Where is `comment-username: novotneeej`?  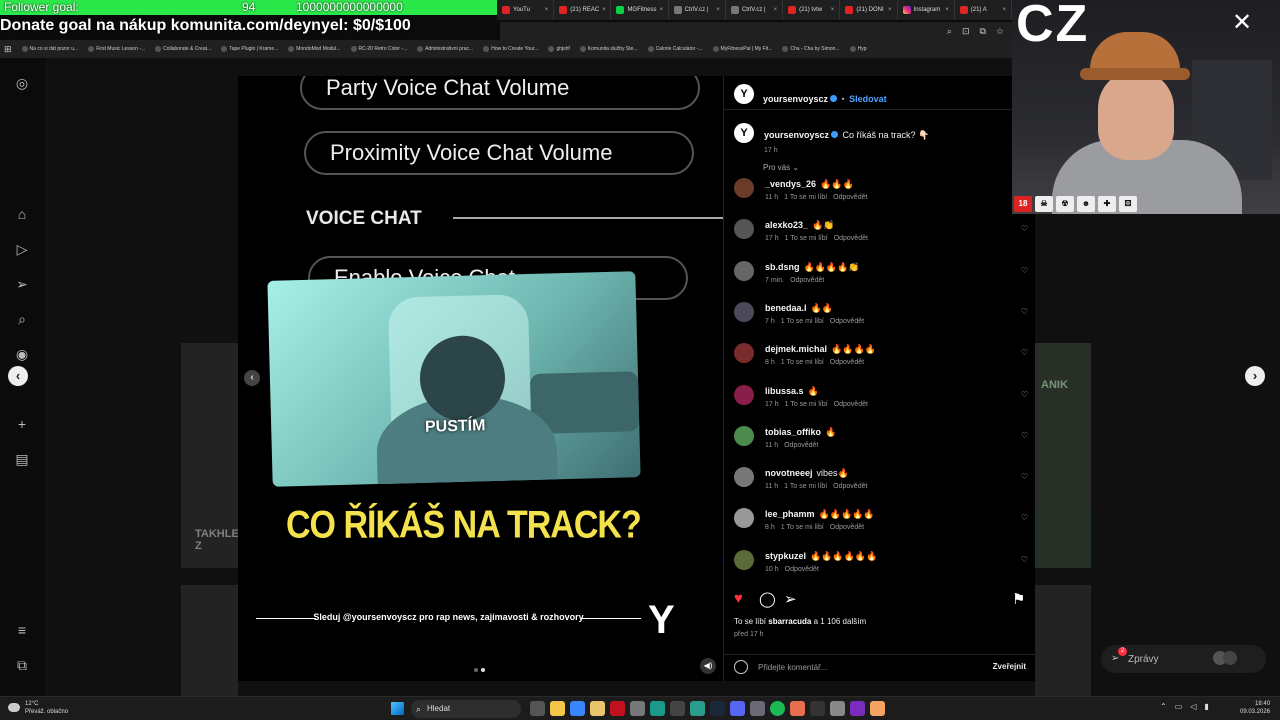
comment-username: novotneeej is located at coordinates (789, 473).